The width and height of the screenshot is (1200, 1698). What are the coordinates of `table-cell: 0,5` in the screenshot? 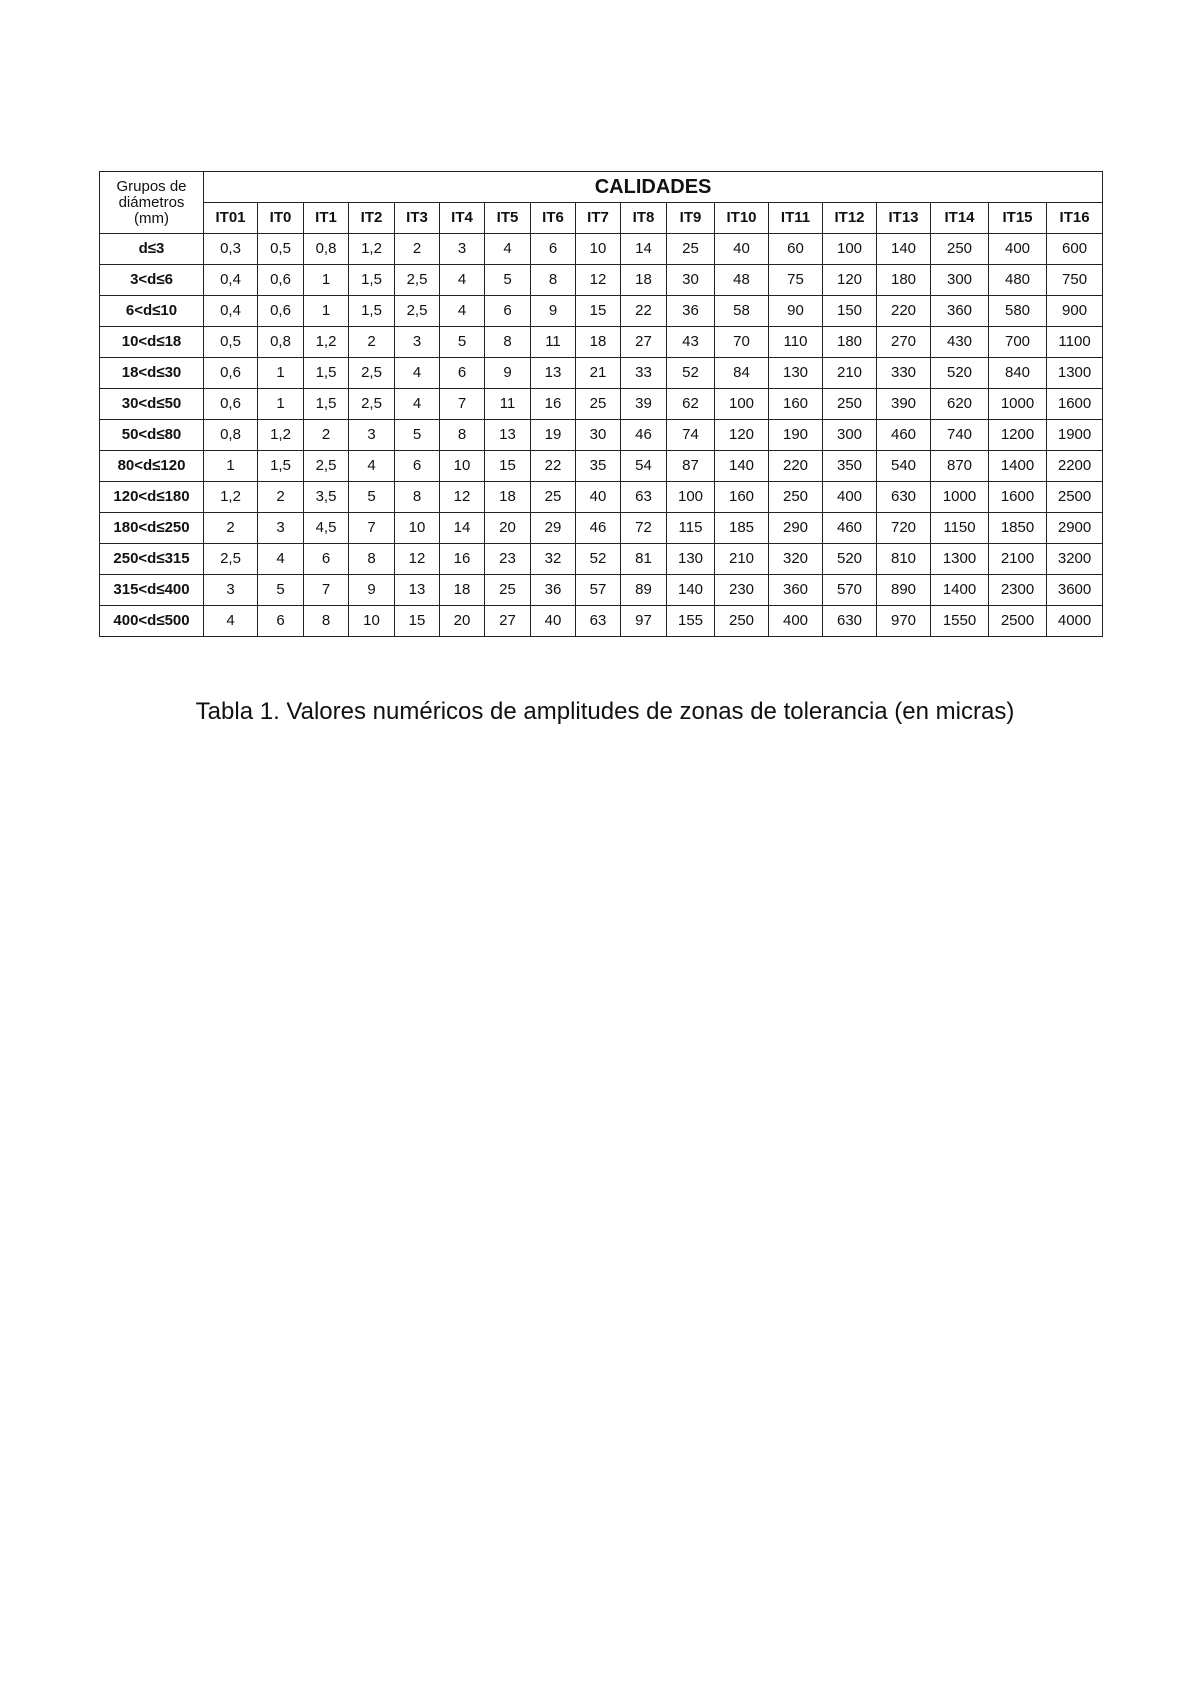 It's located at (230, 342).